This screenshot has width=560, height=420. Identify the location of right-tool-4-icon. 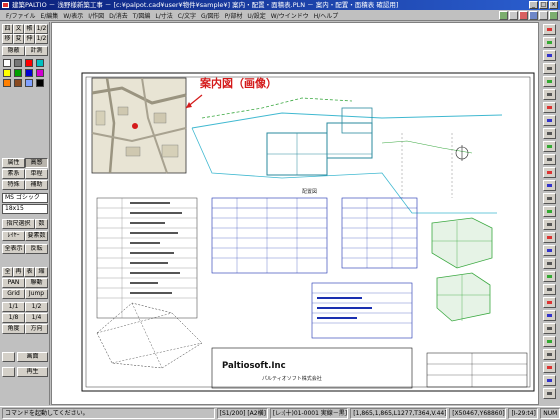
(549, 68).